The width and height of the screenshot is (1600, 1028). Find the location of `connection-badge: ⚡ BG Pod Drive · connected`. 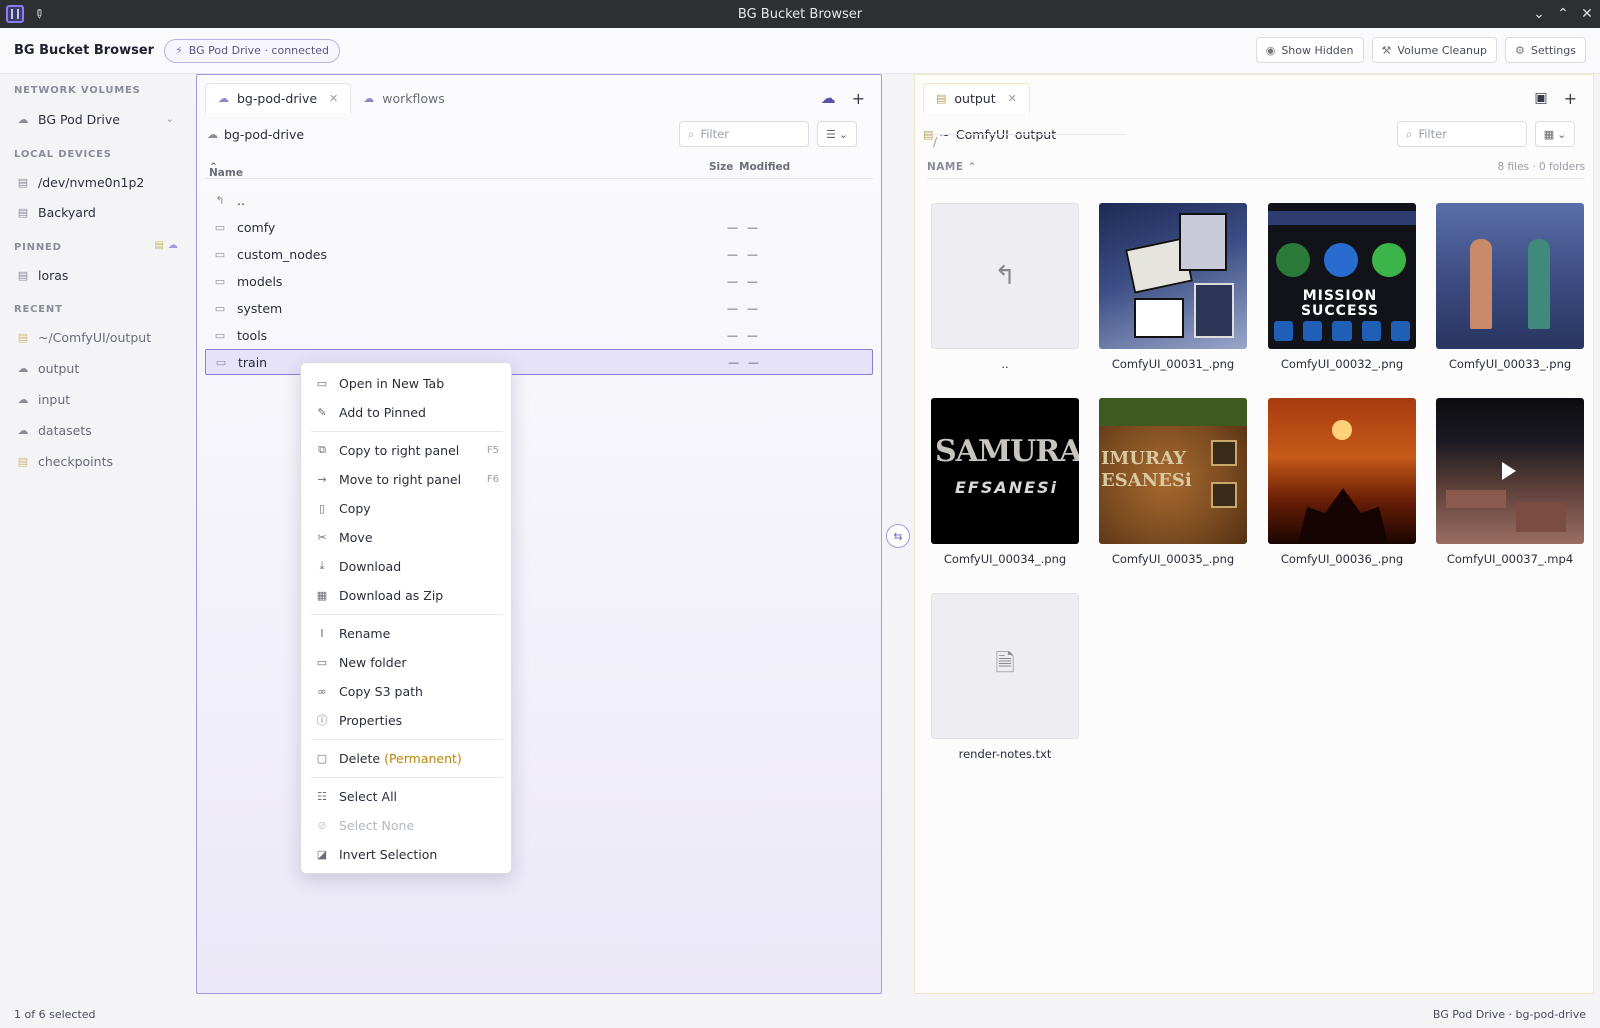

connection-badge: ⚡ BG Pod Drive · connected is located at coordinates (252, 50).